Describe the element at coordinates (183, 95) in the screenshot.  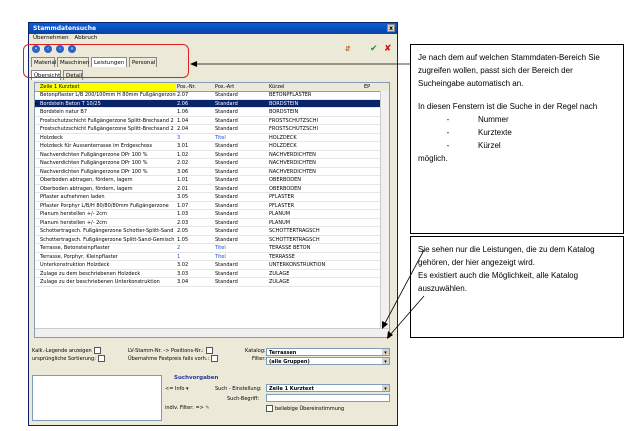
I see `cell-posnr: 2.07` at that location.